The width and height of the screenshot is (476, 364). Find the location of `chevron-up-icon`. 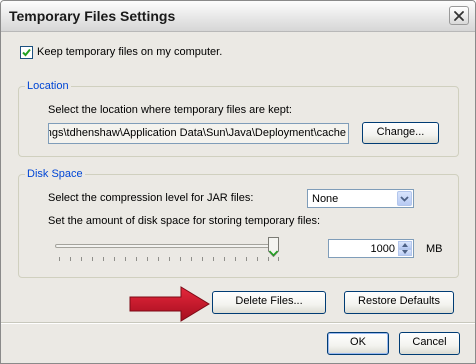

chevron-up-icon is located at coordinates (405, 244).